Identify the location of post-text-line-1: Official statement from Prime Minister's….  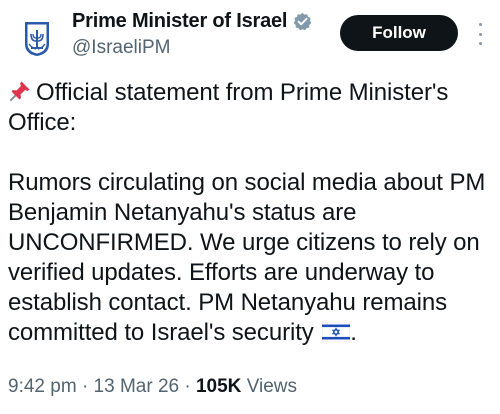
(228, 107).